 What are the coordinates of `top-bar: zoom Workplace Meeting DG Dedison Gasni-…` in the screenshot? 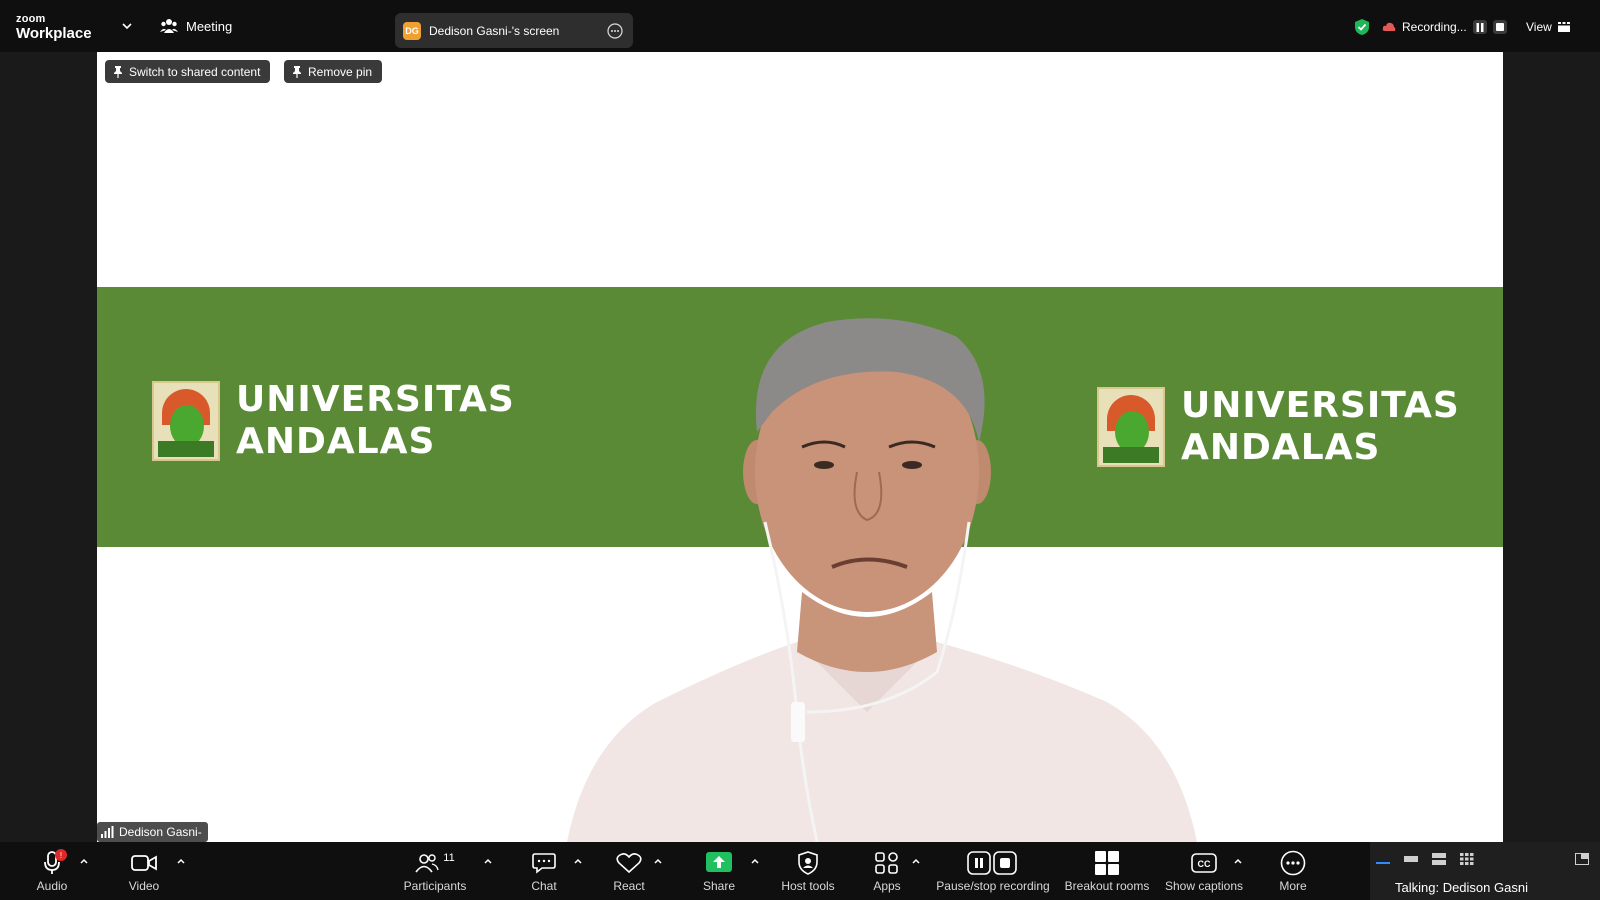 It's located at (800, 26).